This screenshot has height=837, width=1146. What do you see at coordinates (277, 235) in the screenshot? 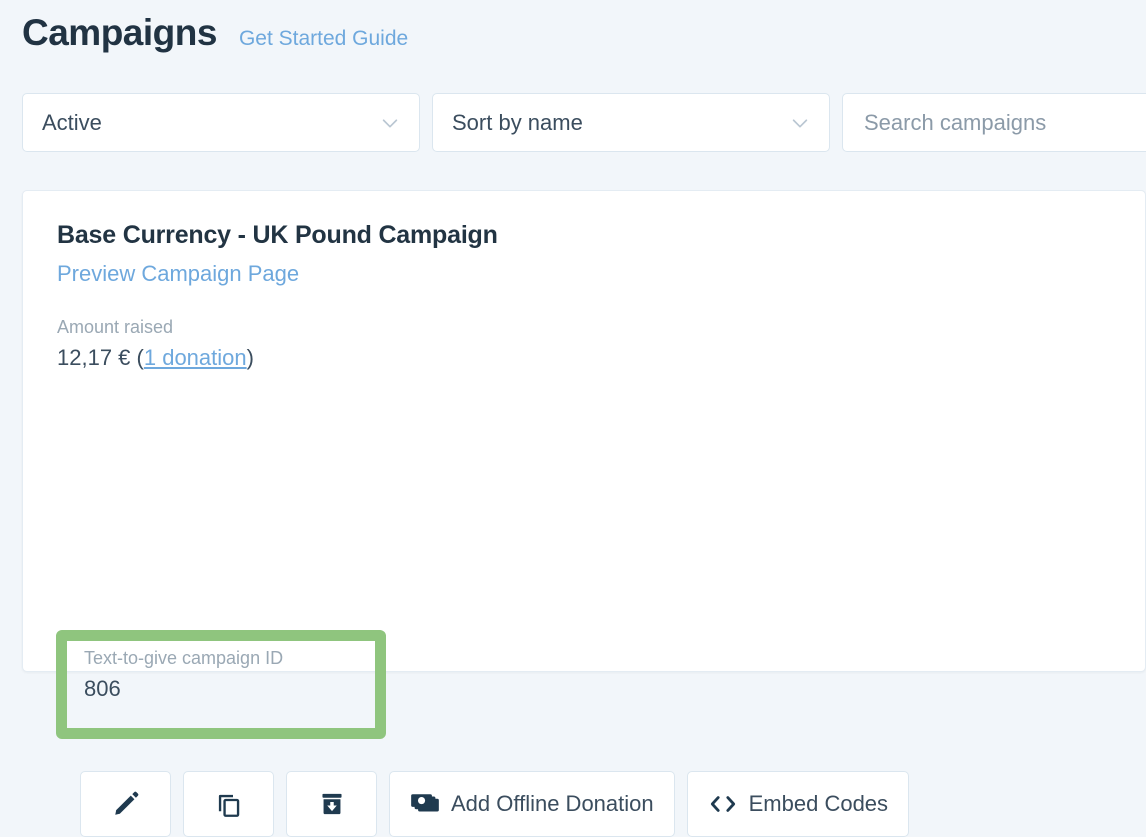
I see `campaign-name: Base Currency - UK Pound Campaign` at bounding box center [277, 235].